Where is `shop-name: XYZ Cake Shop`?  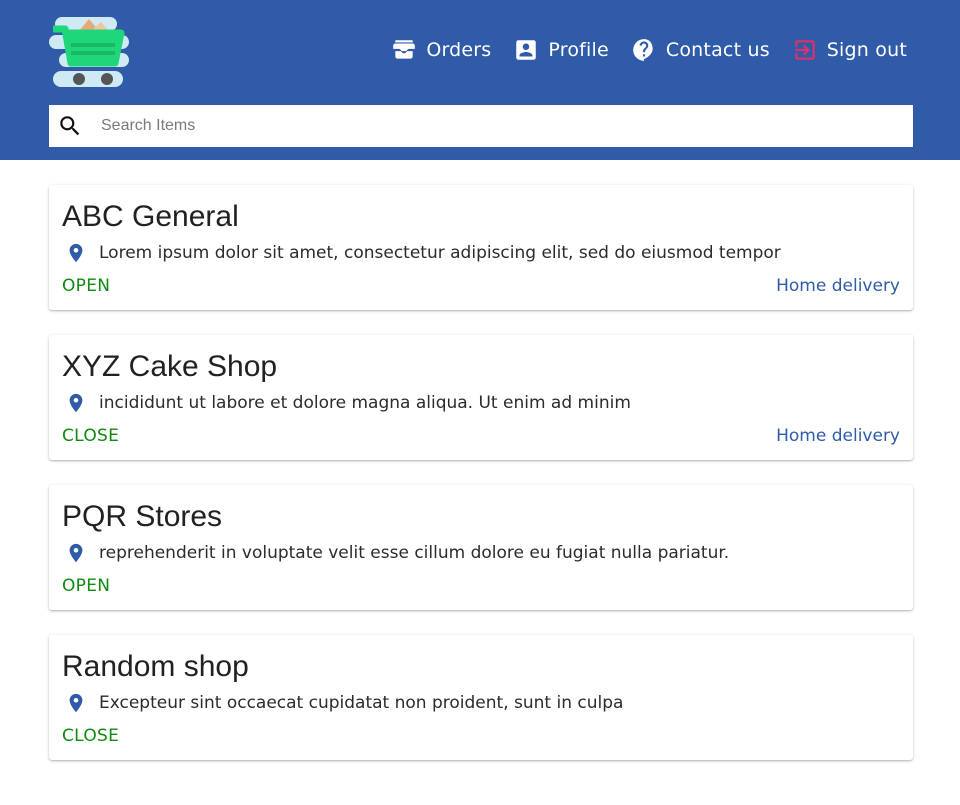
shop-name: XYZ Cake Shop is located at coordinates (170, 366).